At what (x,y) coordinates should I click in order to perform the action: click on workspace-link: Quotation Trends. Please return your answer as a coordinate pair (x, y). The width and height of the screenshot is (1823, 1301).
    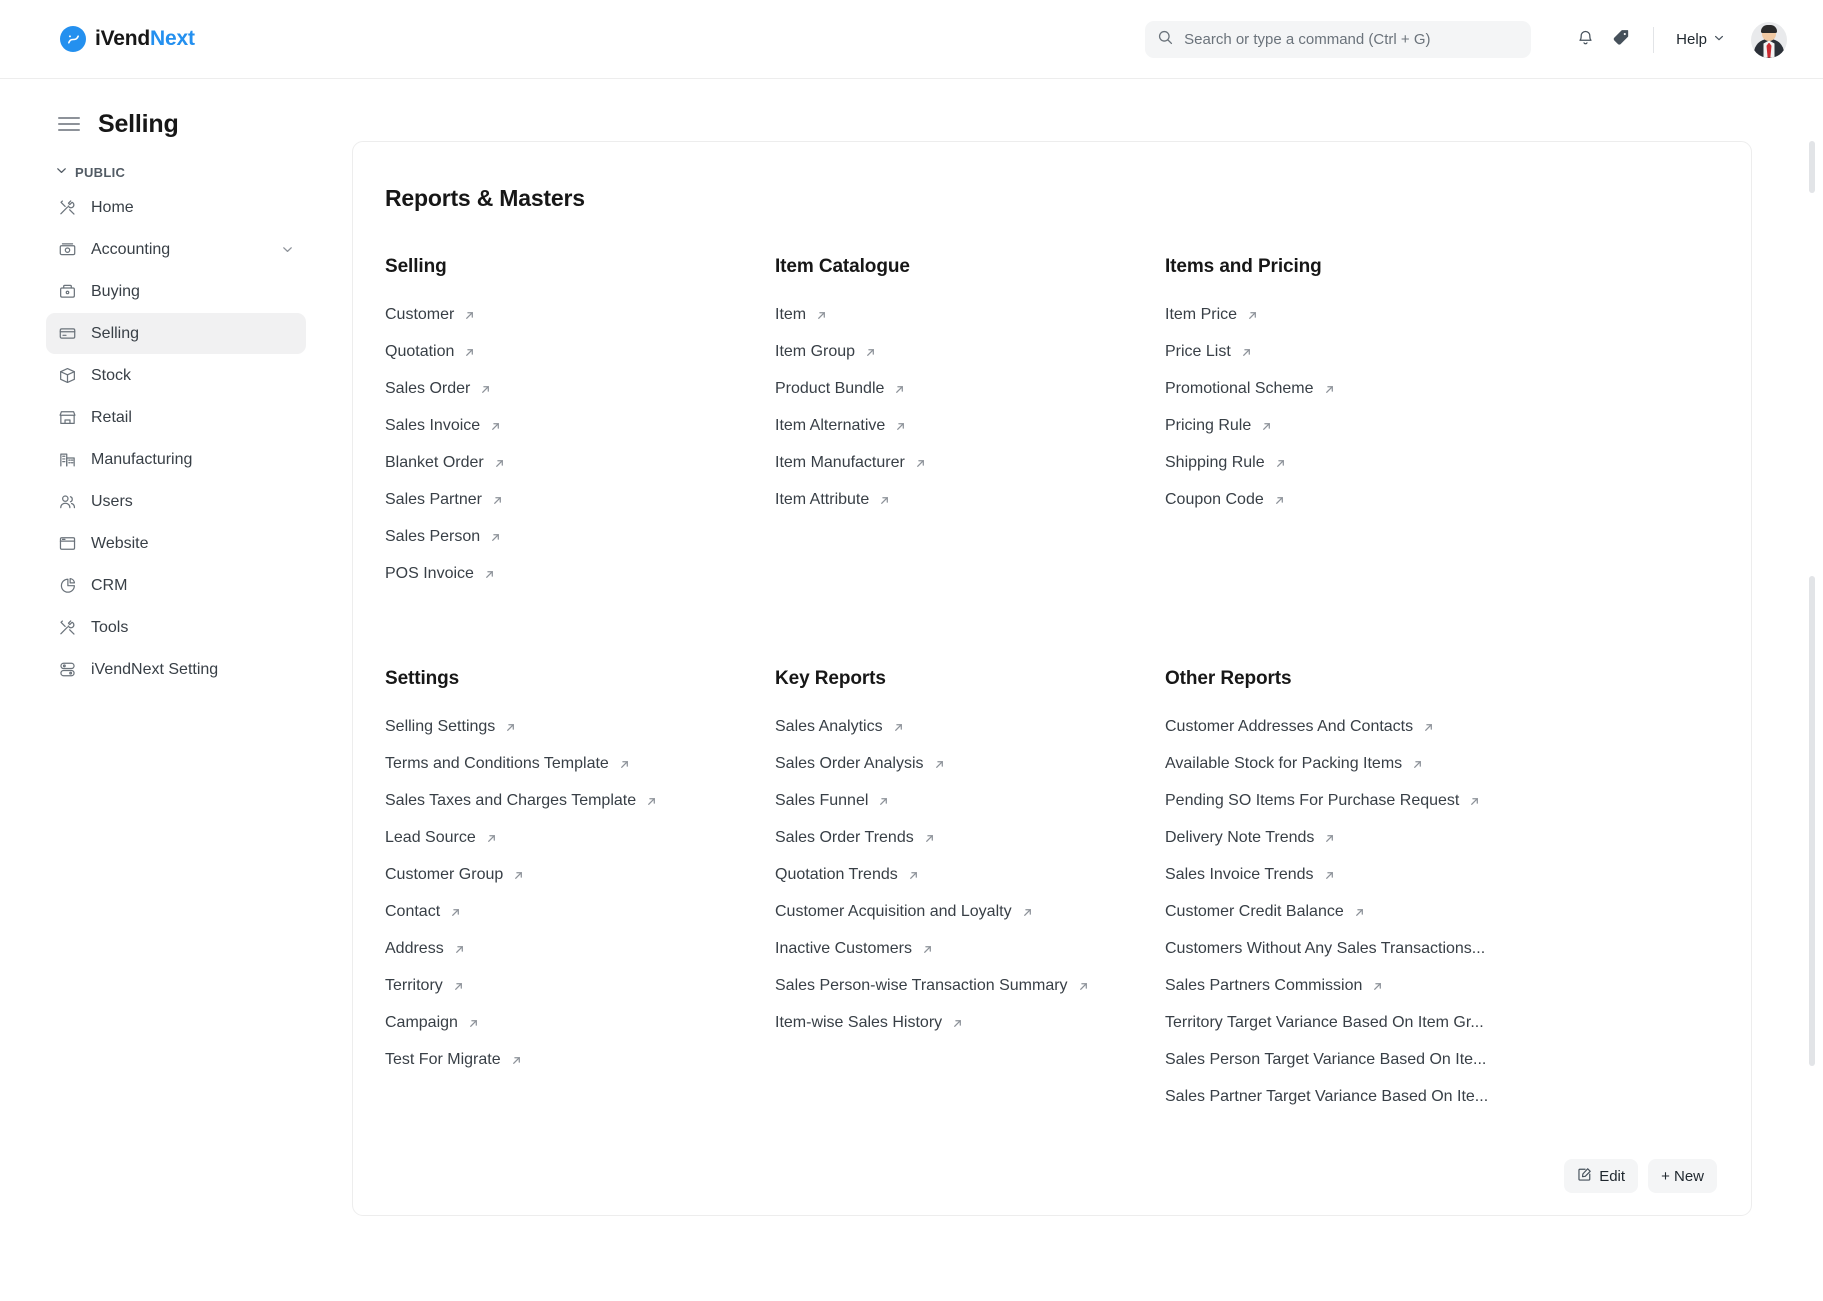
    Looking at the image, I should click on (847, 875).